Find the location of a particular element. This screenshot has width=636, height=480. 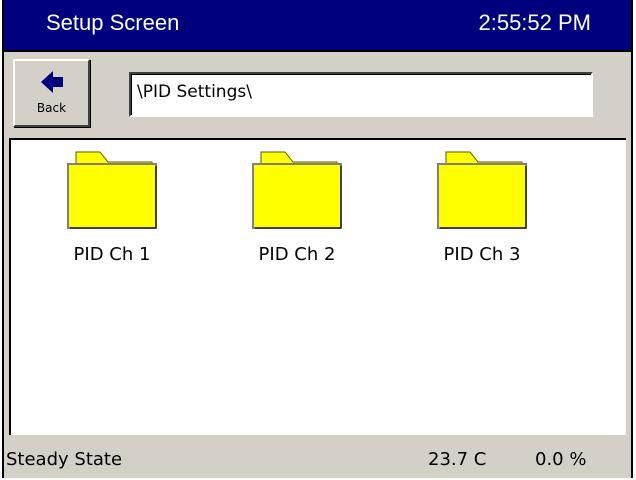

status-state: Steady State is located at coordinates (64, 459).